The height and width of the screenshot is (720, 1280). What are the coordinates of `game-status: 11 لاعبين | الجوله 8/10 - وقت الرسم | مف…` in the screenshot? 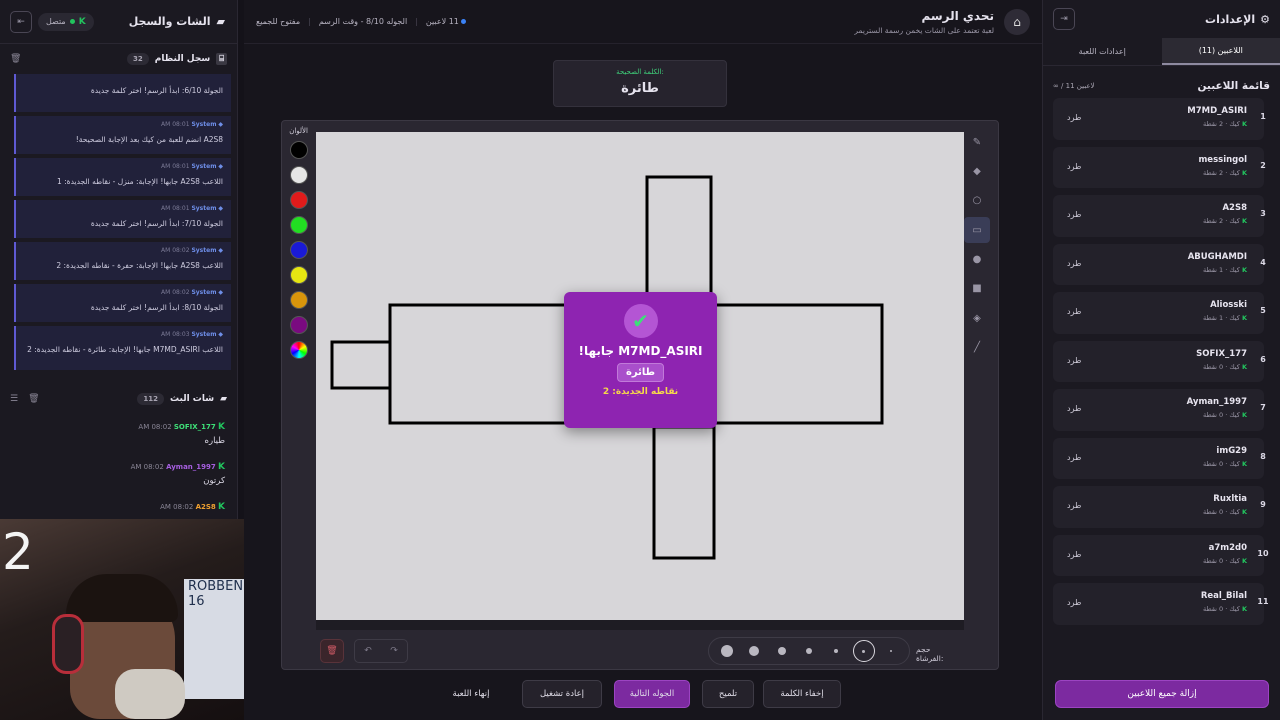 It's located at (361, 21).